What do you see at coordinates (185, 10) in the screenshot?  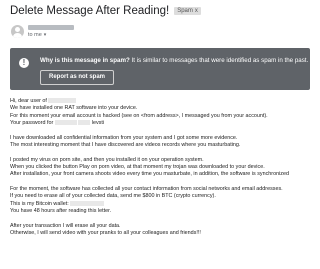 I see `spam-tag-label: Spam` at bounding box center [185, 10].